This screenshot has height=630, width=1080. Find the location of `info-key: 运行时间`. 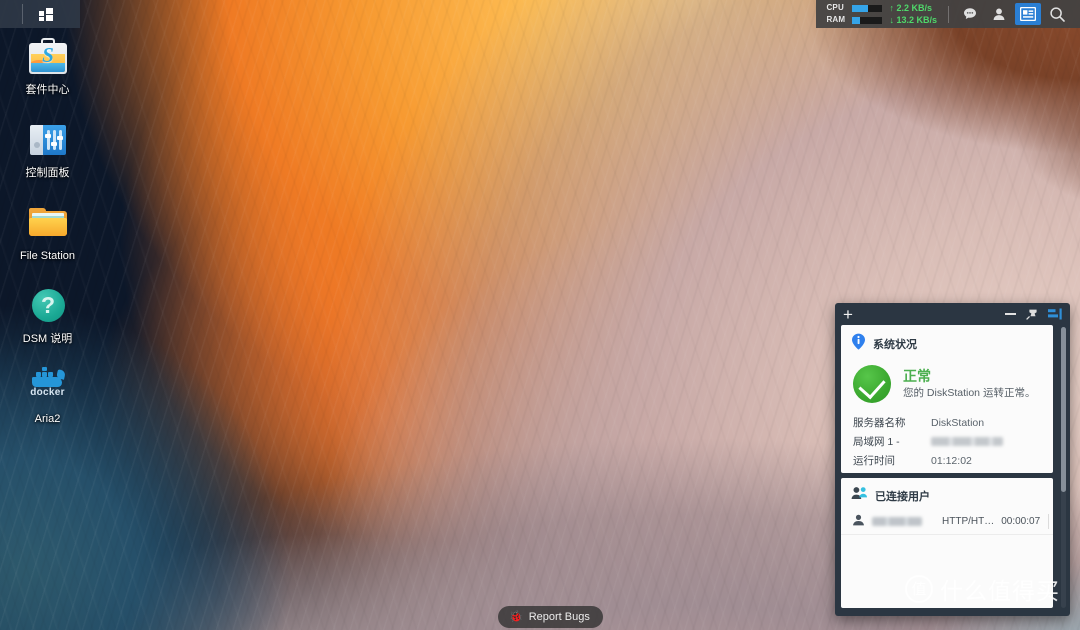

info-key: 运行时间 is located at coordinates (874, 461).